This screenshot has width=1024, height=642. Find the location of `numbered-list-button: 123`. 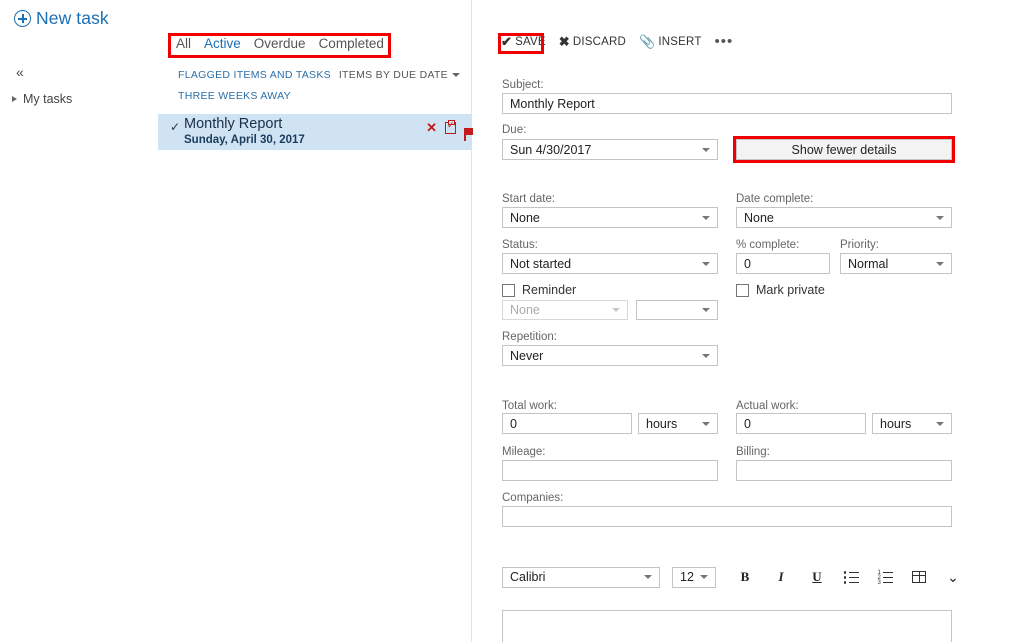

numbered-list-button: 123 is located at coordinates (885, 577).